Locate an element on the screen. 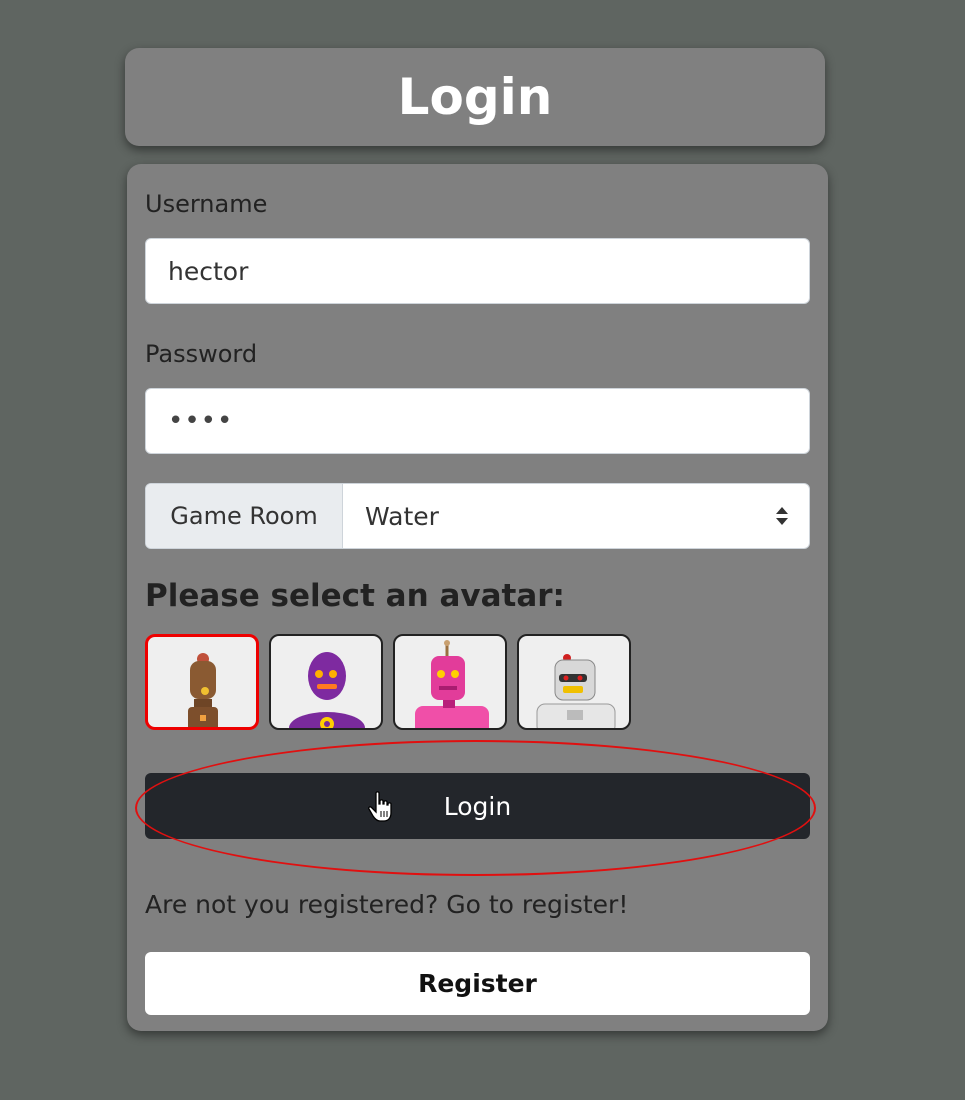  login-button-label: Login is located at coordinates (477, 806).